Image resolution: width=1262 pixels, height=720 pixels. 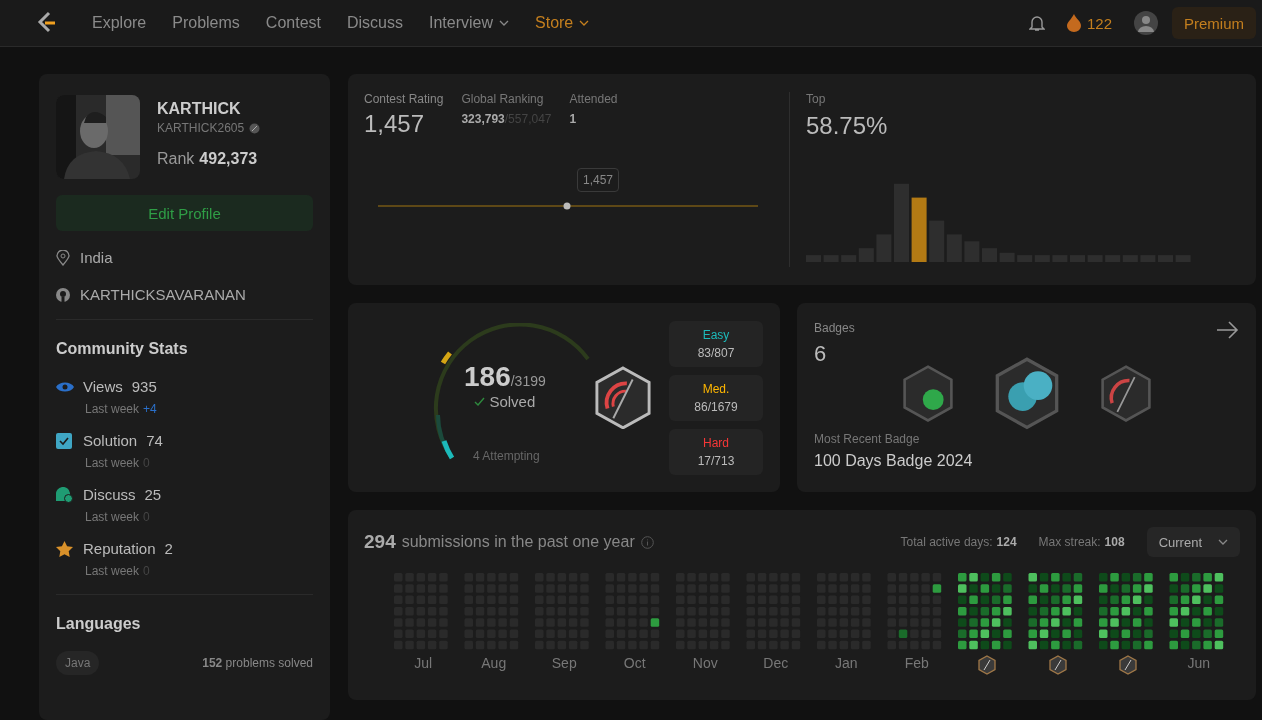 I want to click on month-label: Dec, so click(x=776, y=663).